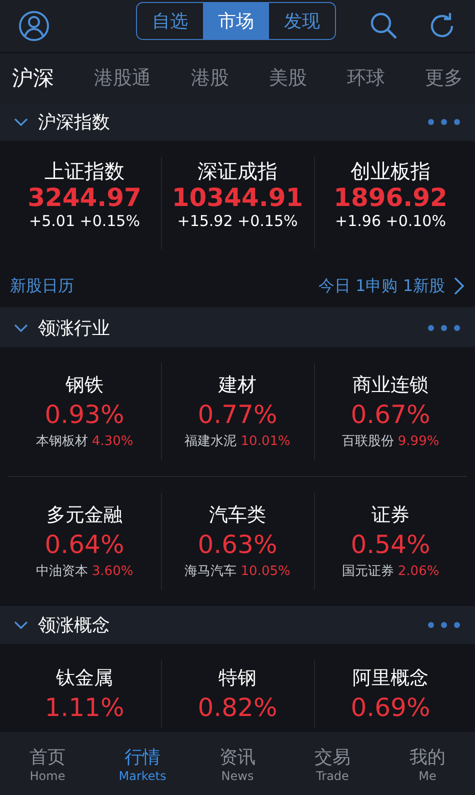 Image resolution: width=475 pixels, height=795 pixels. What do you see at coordinates (368, 571) in the screenshot?
I see `leading-stock: 国元证券` at bounding box center [368, 571].